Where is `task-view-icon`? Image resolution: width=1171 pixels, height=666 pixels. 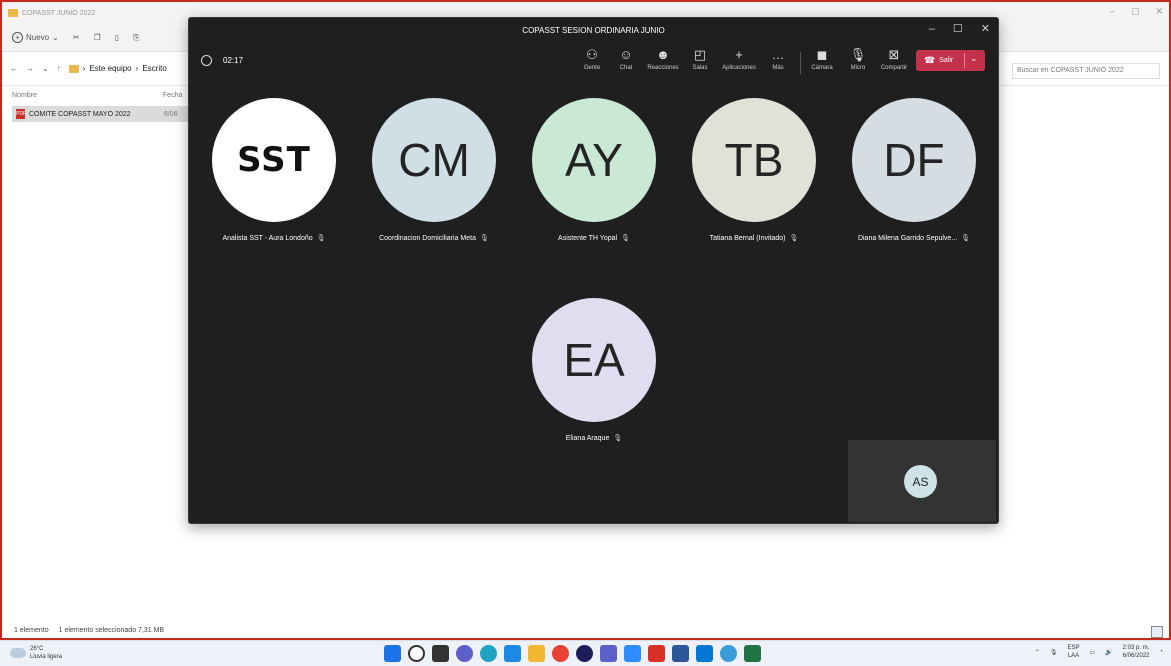
task-view-icon is located at coordinates (440, 653).